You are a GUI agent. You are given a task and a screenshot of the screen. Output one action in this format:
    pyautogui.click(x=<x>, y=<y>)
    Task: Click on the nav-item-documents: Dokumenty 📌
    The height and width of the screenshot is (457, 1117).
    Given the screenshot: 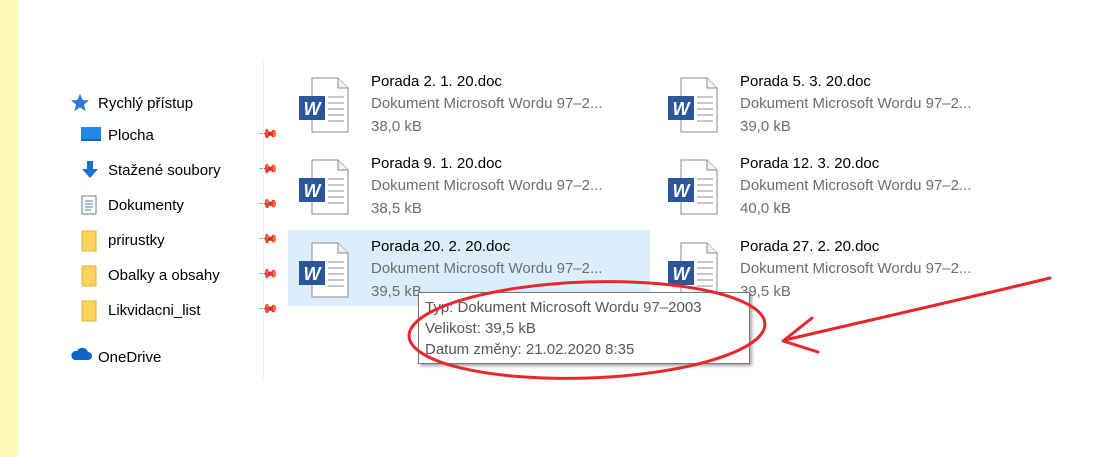 What is the action you would take?
    pyautogui.click(x=180, y=205)
    